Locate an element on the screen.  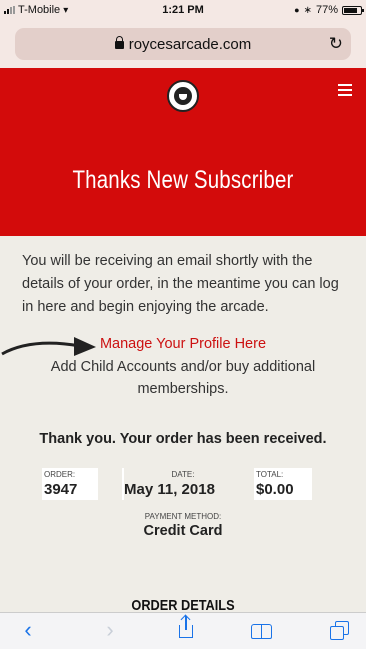
address-bar: roycesarcade.com ↻ is located at coordinates (183, 44).